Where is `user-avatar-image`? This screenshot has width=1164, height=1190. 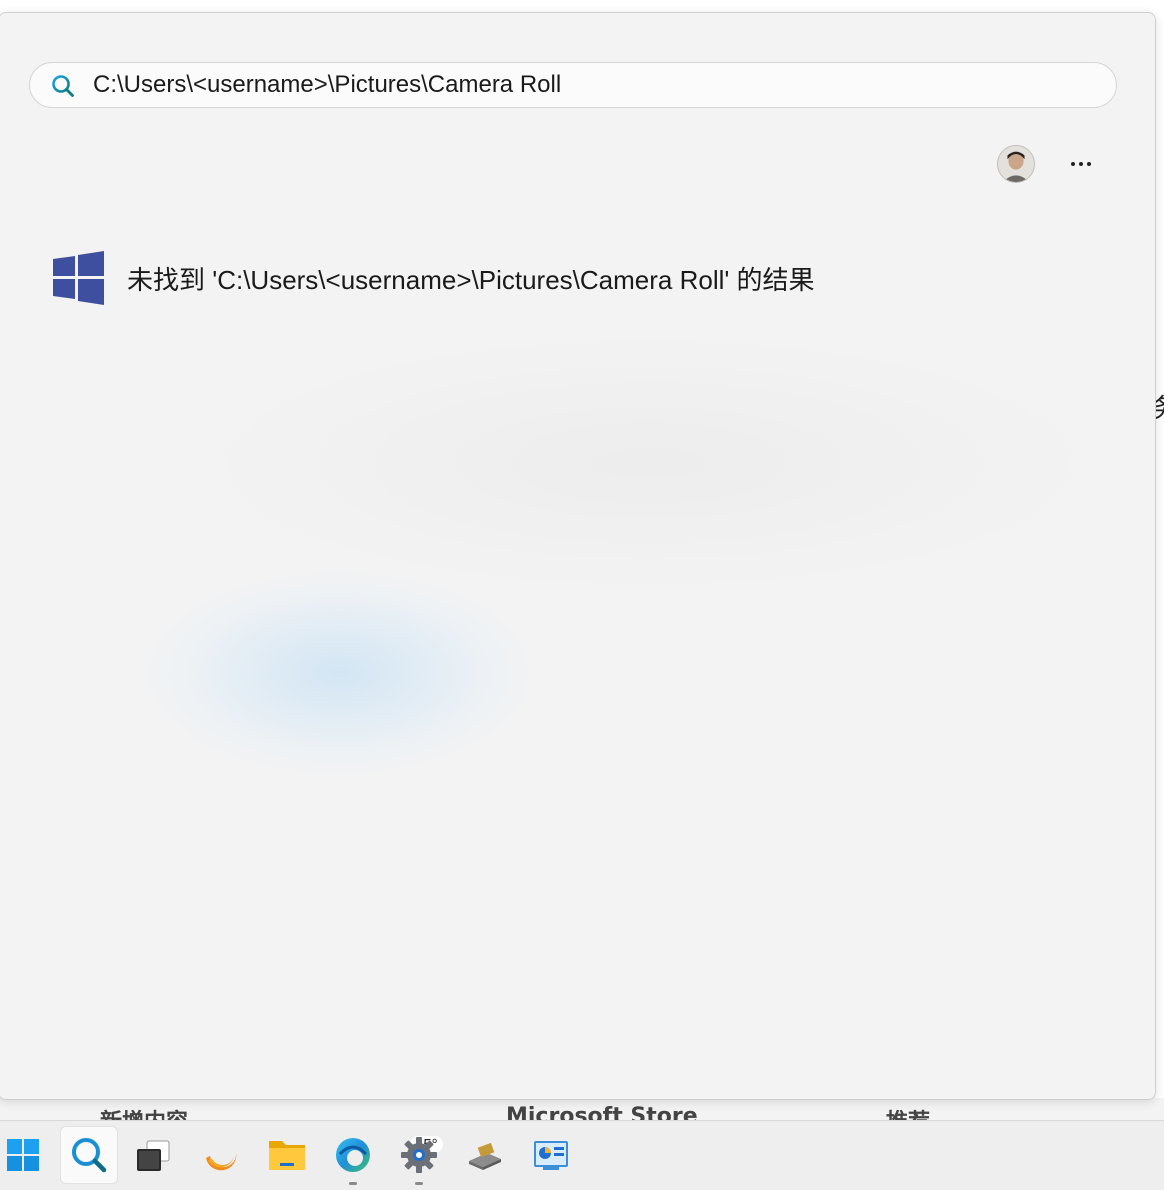
user-avatar-image is located at coordinates (1016, 164).